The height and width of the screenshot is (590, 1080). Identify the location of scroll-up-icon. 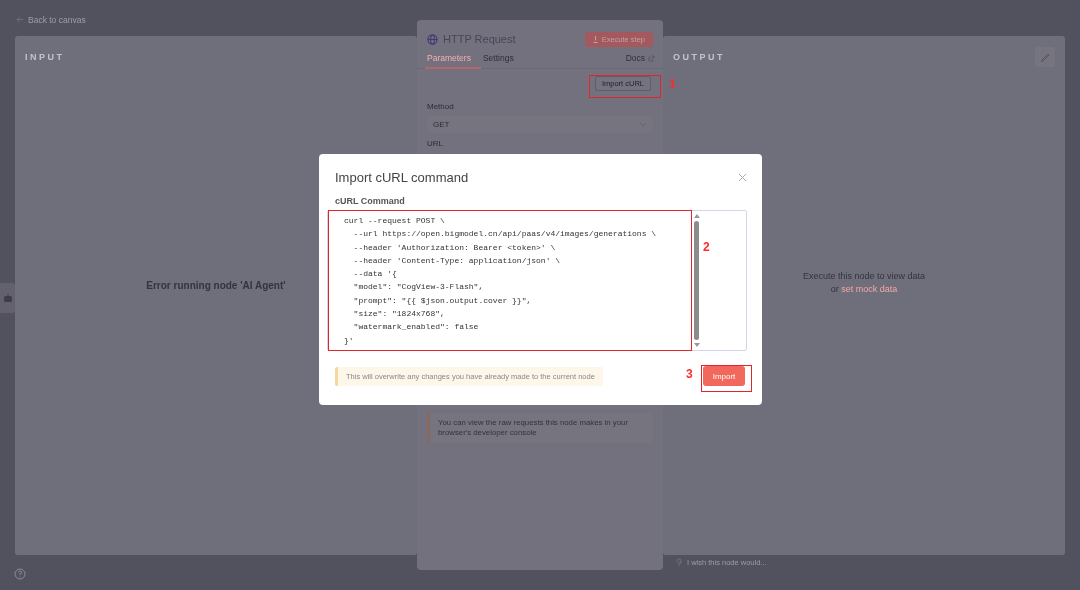
(696, 216).